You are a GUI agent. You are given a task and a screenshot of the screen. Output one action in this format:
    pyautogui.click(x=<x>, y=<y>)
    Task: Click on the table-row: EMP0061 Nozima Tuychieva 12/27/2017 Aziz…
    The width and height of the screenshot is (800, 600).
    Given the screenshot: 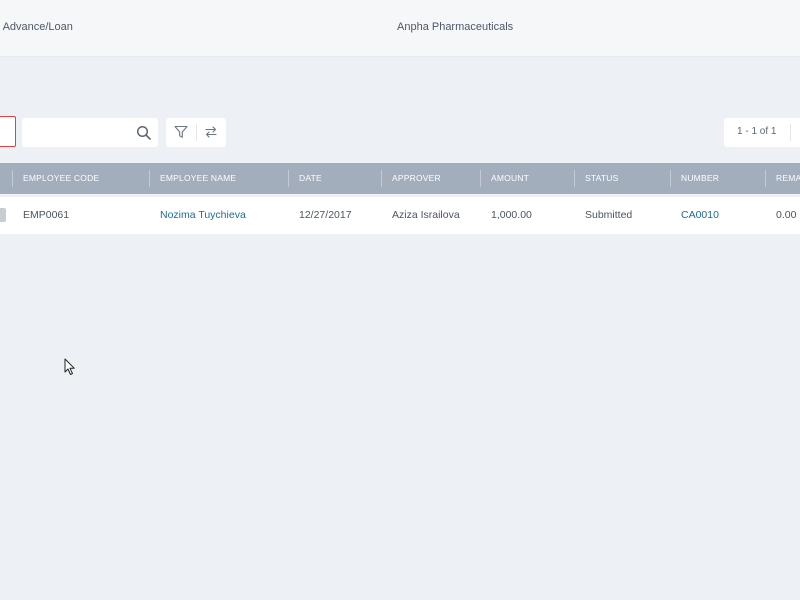 What is the action you would take?
    pyautogui.click(x=400, y=215)
    